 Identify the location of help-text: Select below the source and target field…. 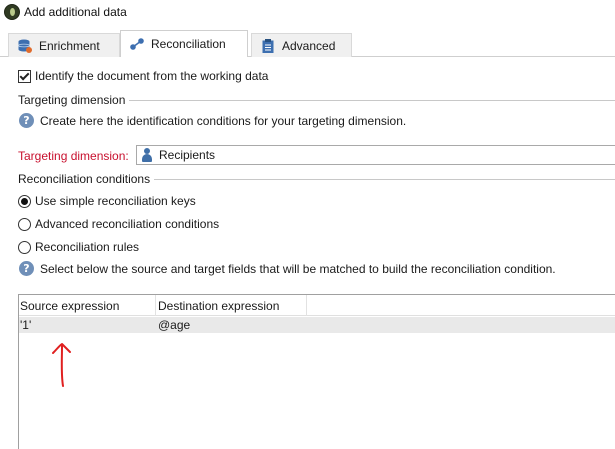
(298, 268).